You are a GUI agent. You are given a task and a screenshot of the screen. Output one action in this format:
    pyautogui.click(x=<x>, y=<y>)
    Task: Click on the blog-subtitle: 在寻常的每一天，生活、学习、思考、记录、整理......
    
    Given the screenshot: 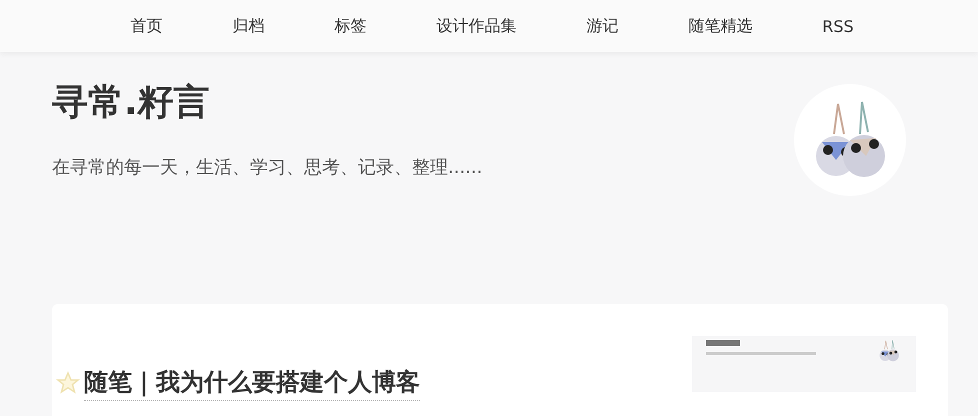 What is the action you would take?
    pyautogui.click(x=267, y=167)
    